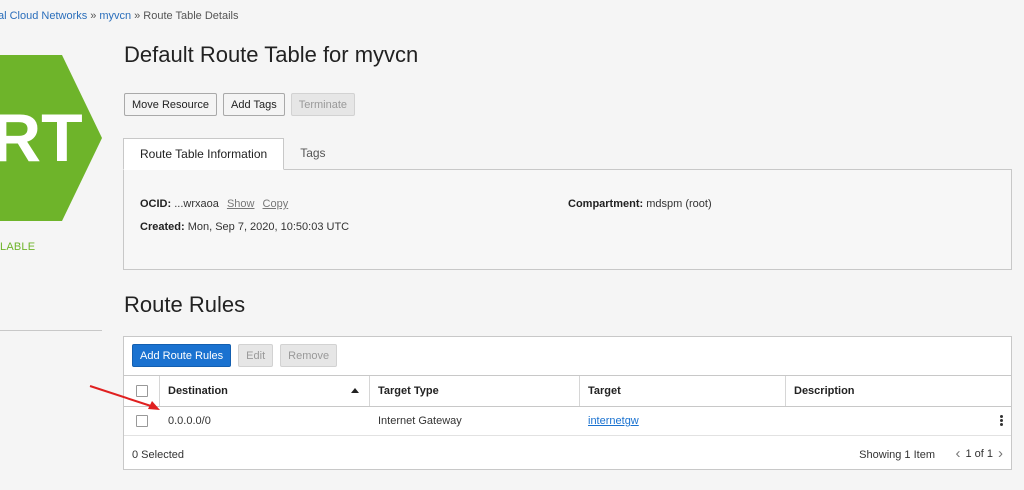 This screenshot has height=490, width=1024. I want to click on remove-button: Remove, so click(309, 355).